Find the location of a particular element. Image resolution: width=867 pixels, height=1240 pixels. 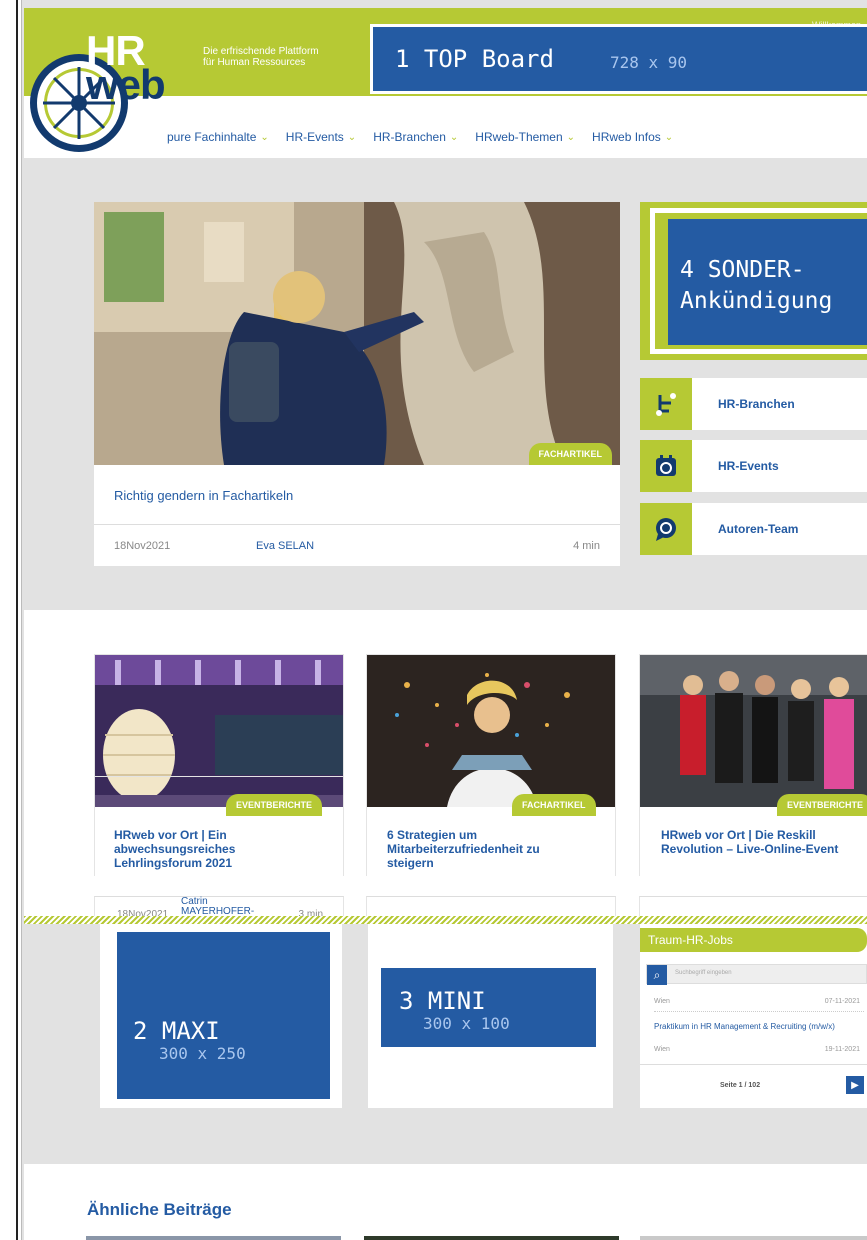

sonder-ad-frame: 4 SONDER- Ankündigung is located at coordinates (753, 281).